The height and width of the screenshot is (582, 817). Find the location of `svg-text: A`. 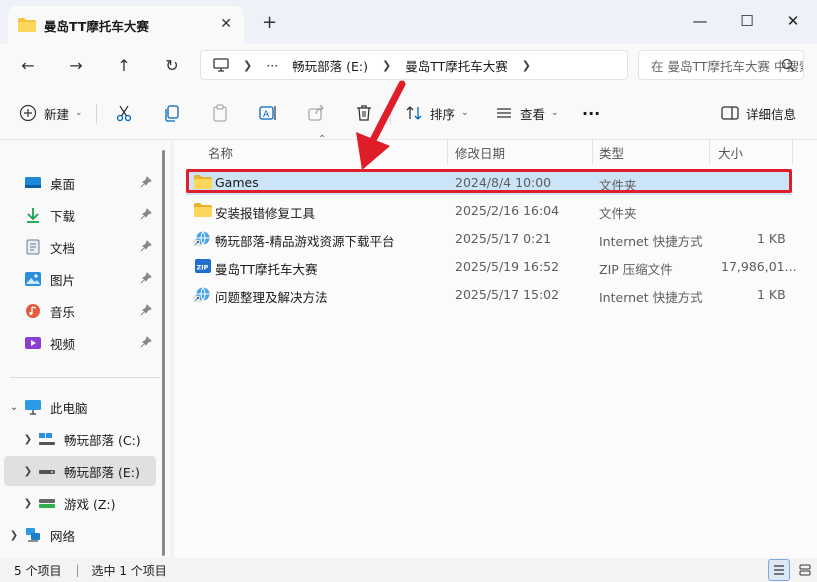

svg-text: A is located at coordinates (266, 115).